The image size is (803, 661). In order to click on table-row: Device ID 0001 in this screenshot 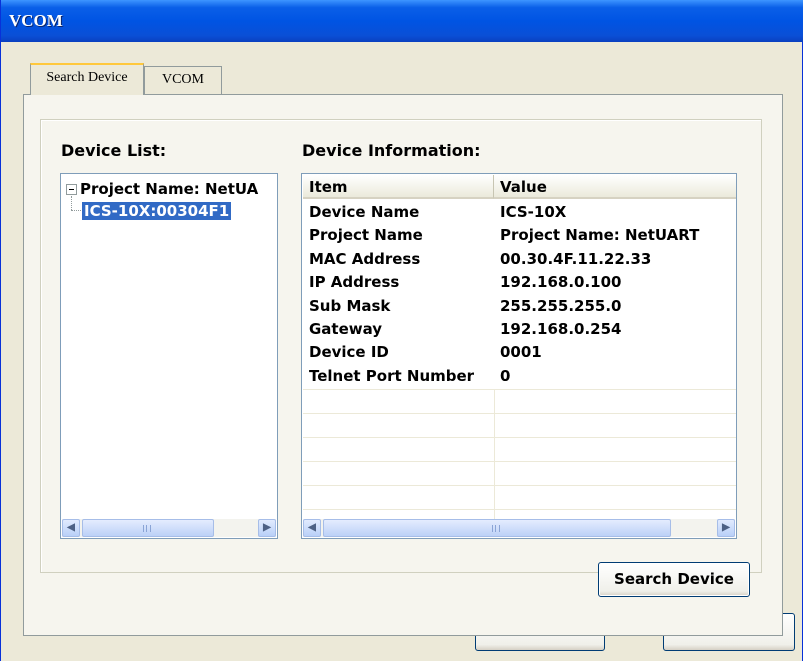, I will do `click(519, 352)`.